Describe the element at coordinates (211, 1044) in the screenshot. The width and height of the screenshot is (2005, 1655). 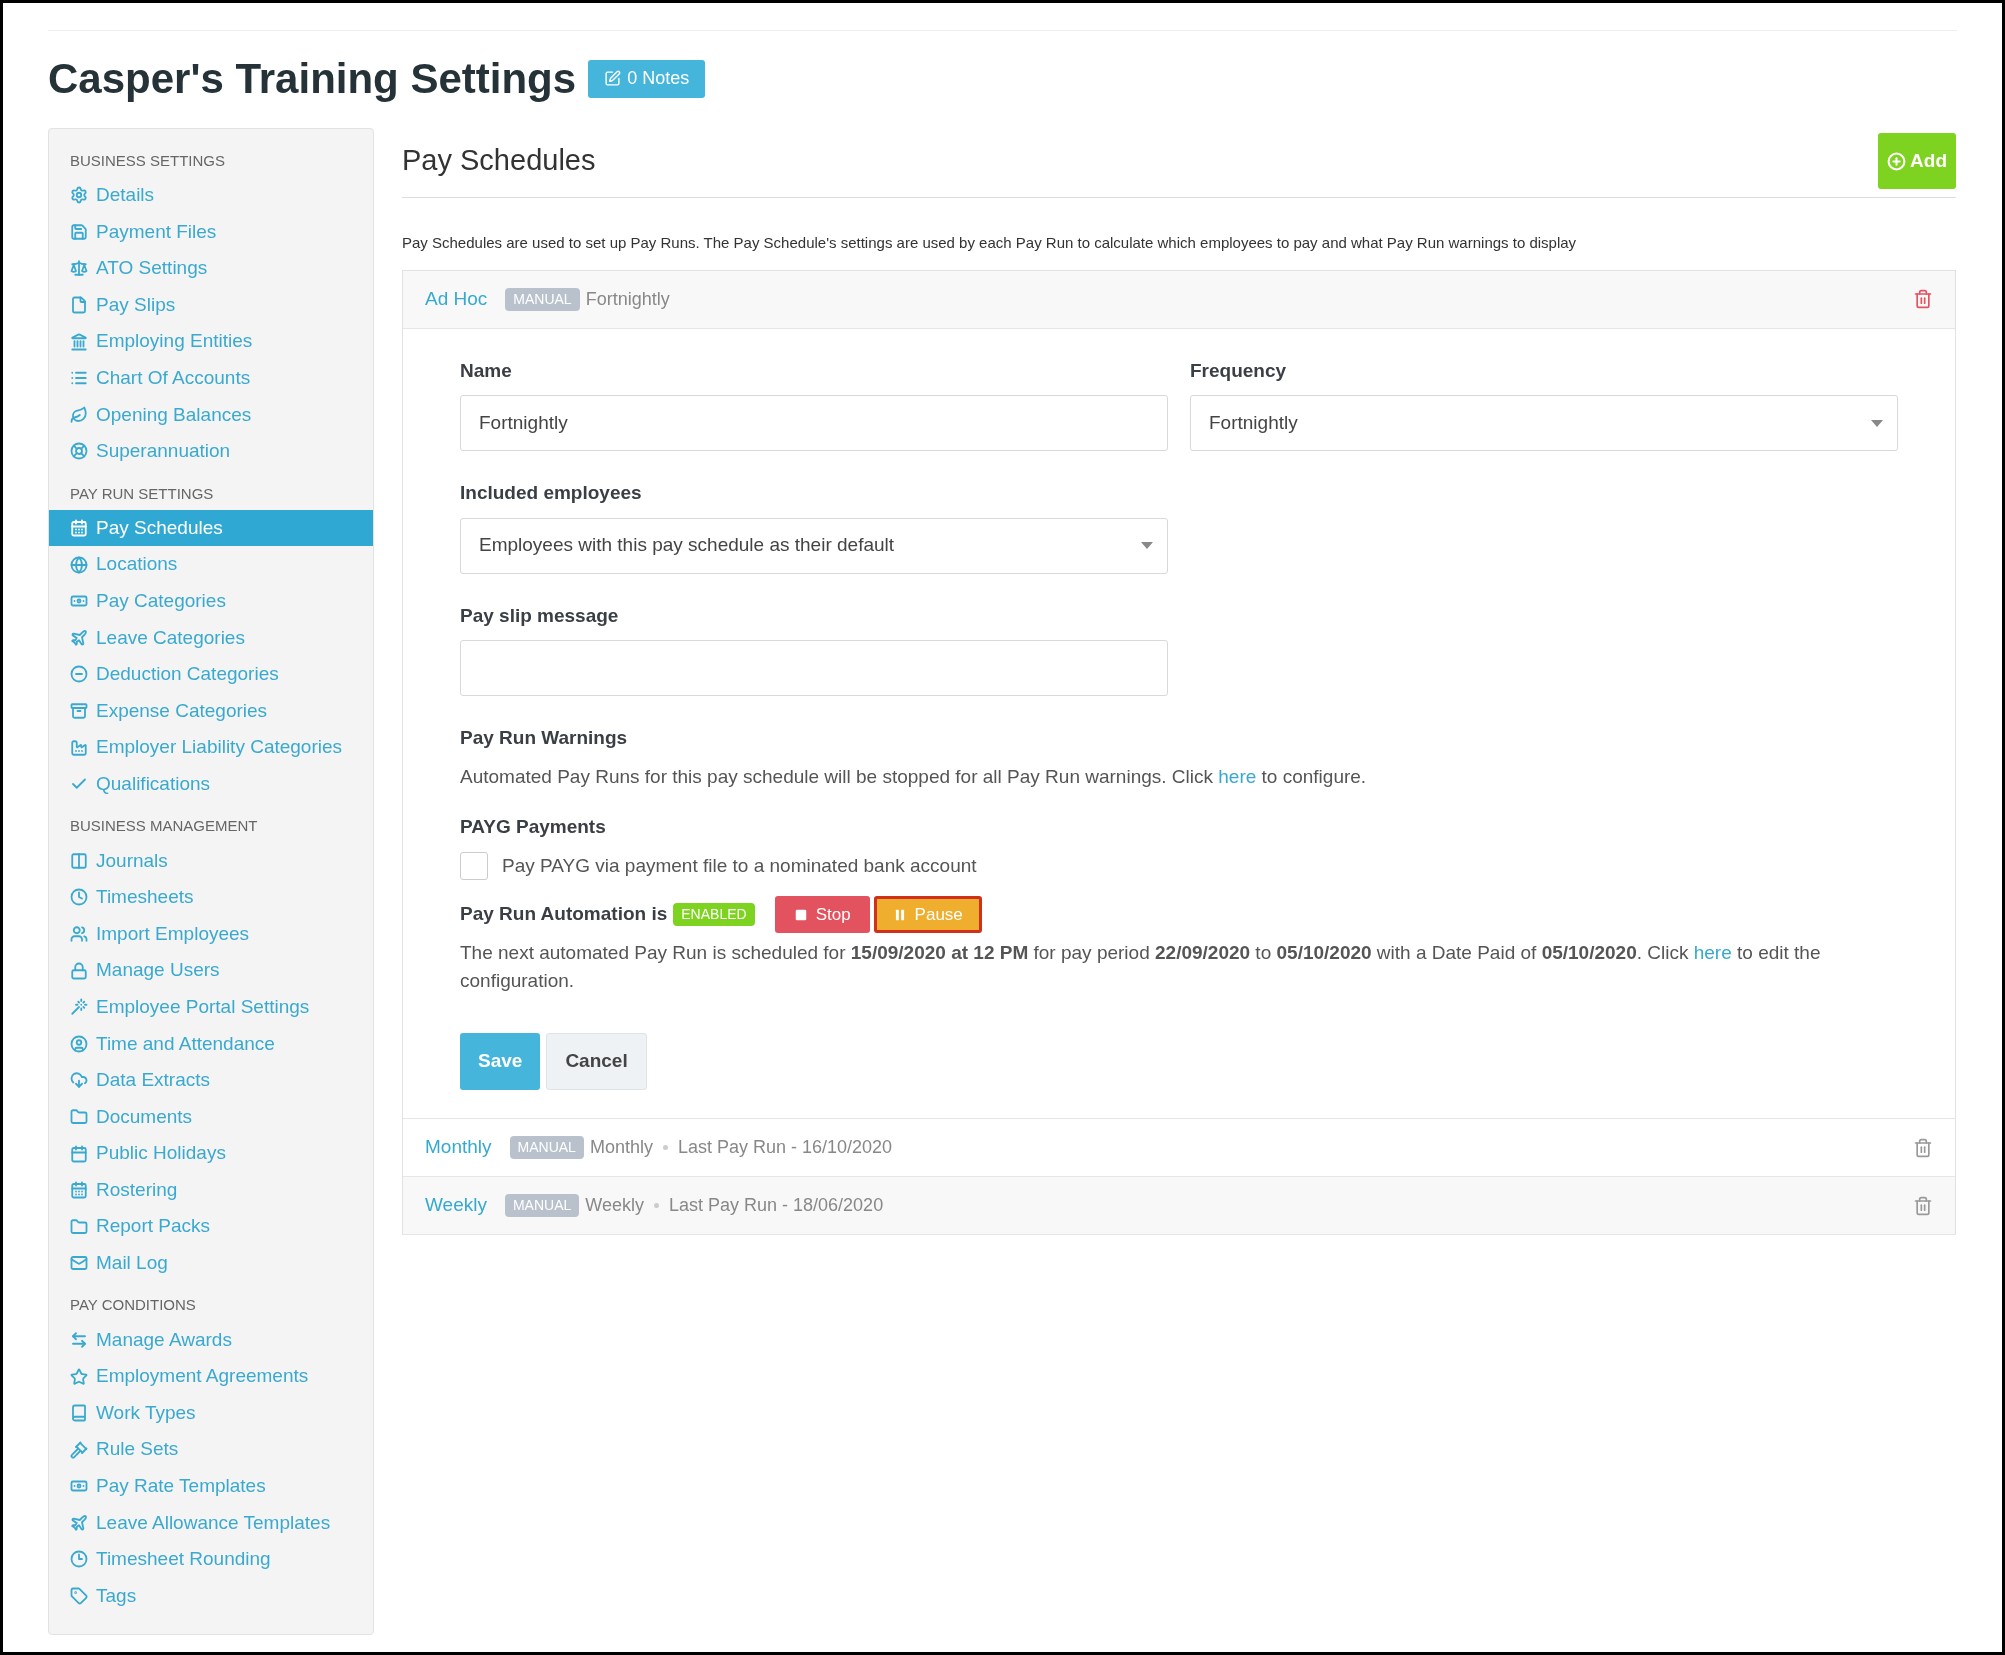
I see `sidebar-item: Time and Attendance` at that location.